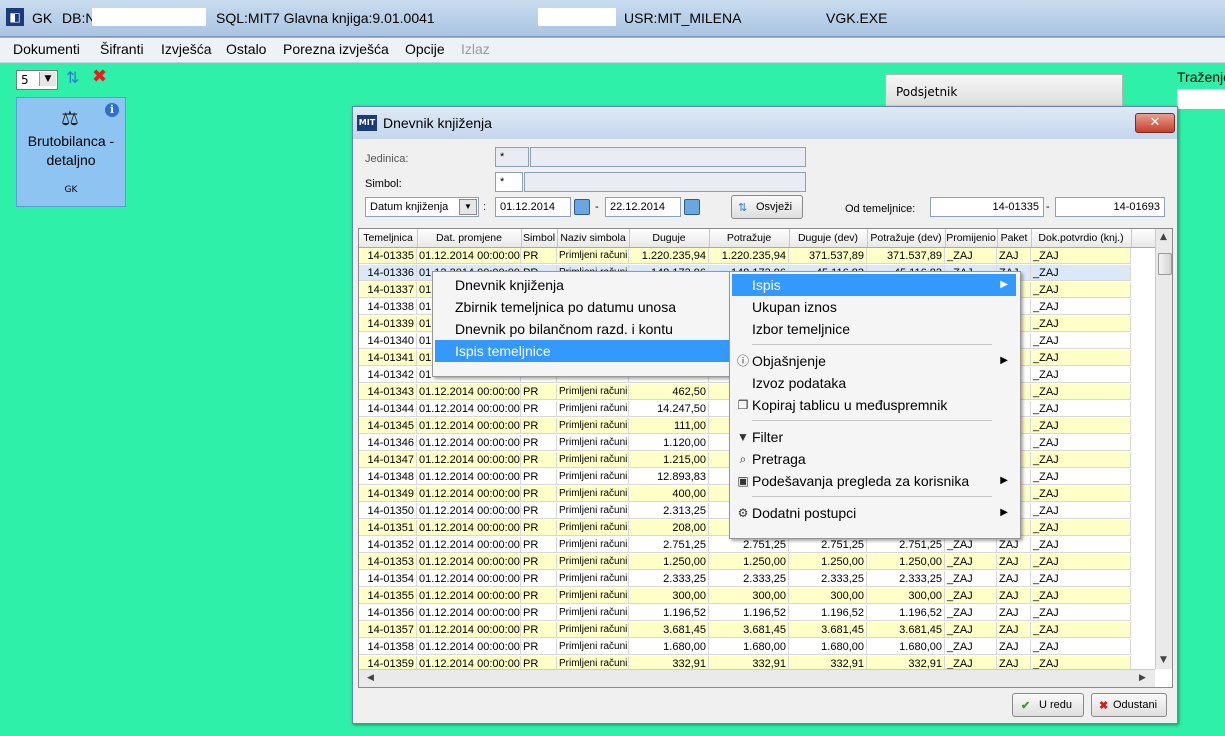 The image size is (1225, 736). I want to click on table-cell: ZAJ, so click(1014, 647).